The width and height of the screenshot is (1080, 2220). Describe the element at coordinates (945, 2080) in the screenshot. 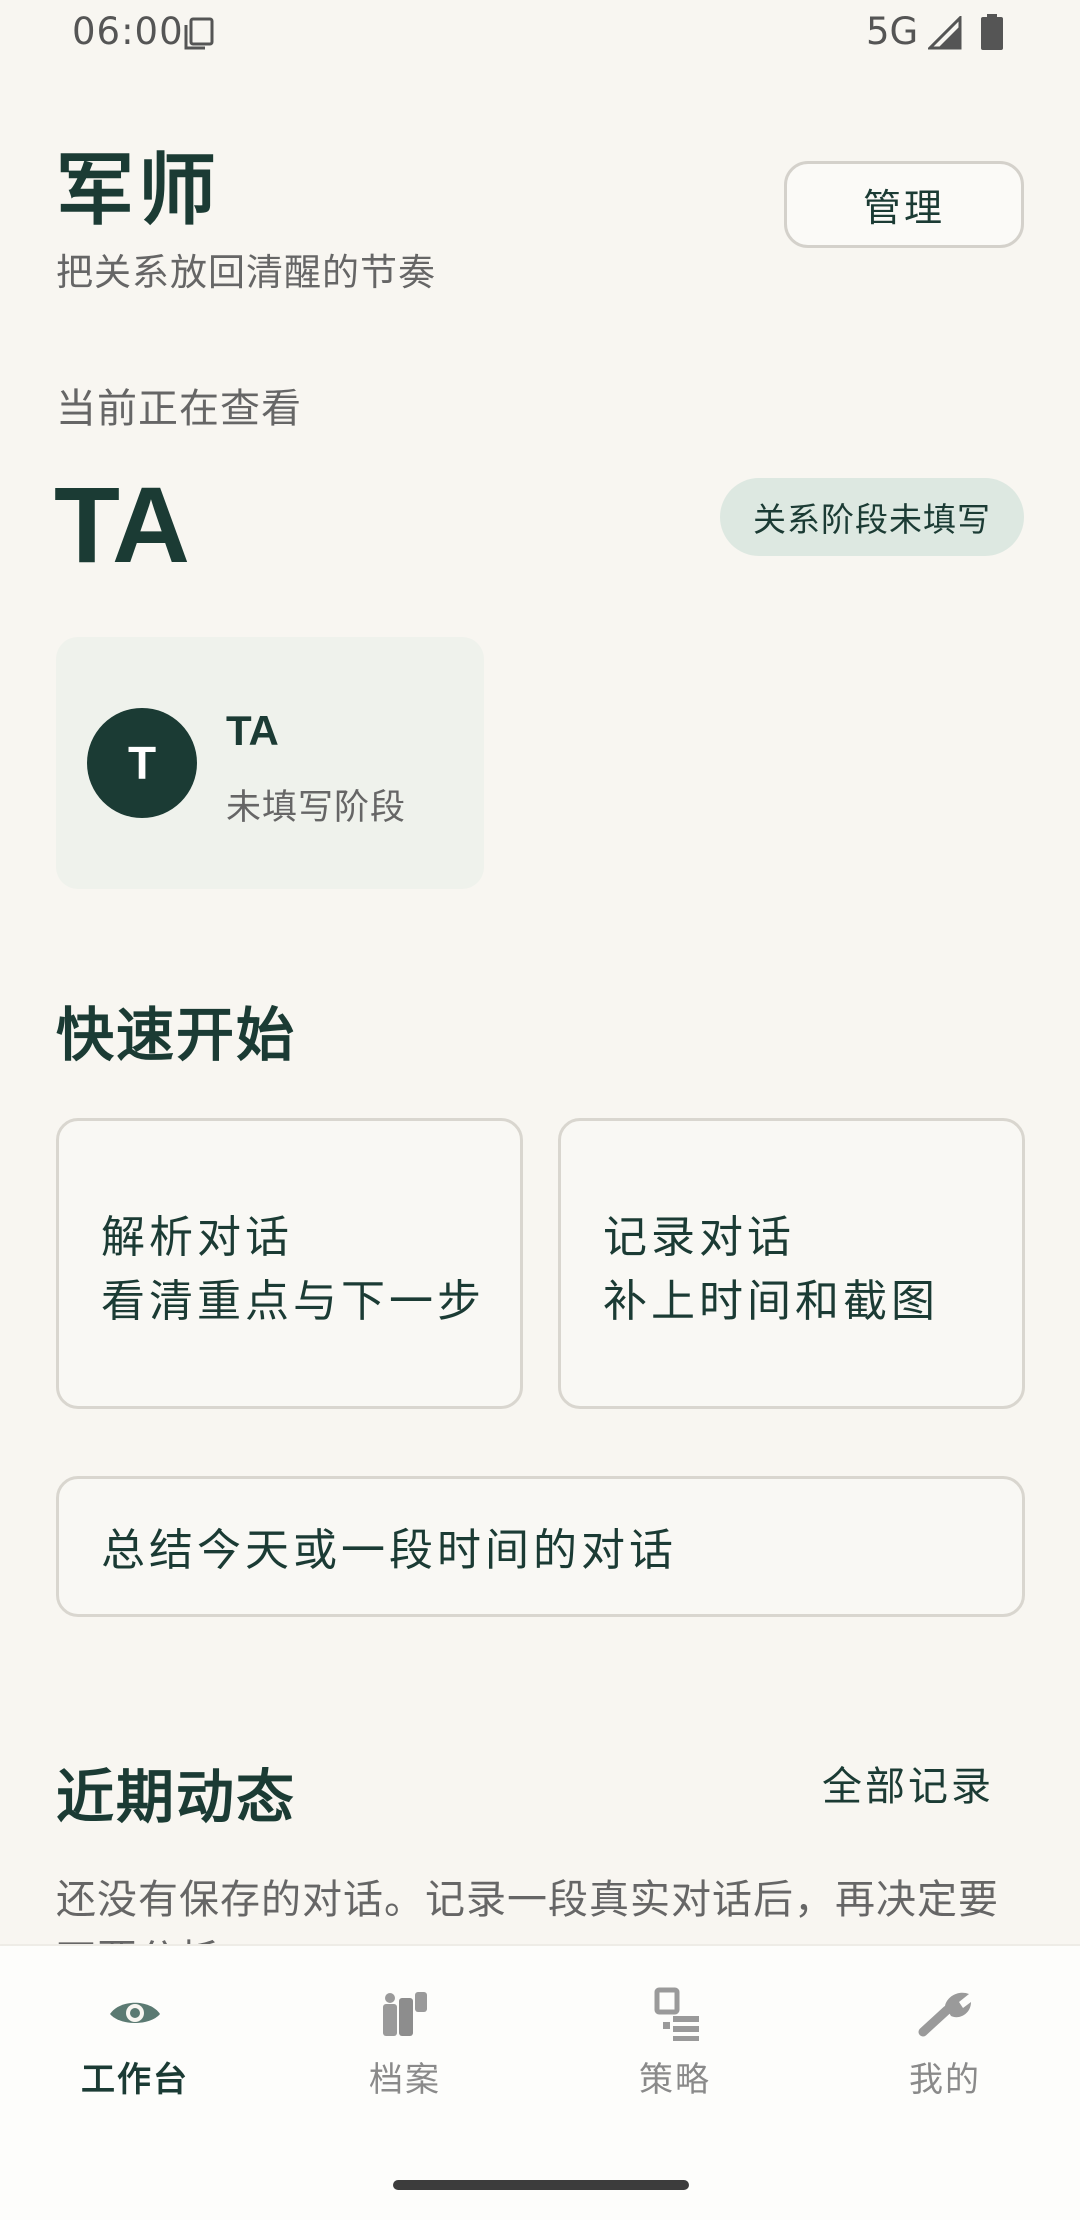

I see `nav-label-mine: 我的` at that location.